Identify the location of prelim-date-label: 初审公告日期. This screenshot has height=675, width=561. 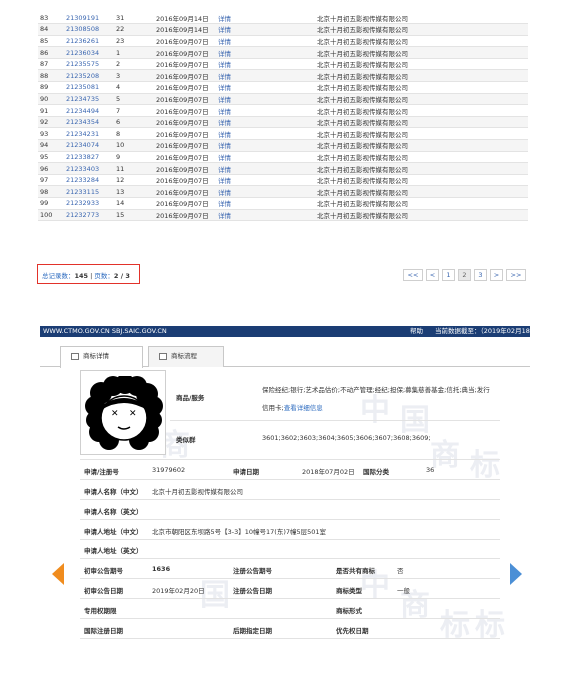
(103, 591).